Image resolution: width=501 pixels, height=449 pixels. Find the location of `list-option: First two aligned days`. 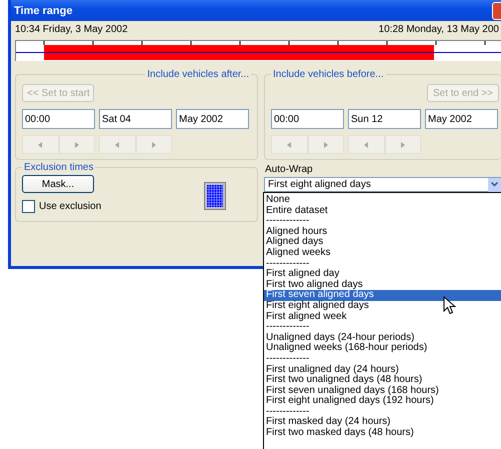

list-option: First two aligned days is located at coordinates (382, 285).